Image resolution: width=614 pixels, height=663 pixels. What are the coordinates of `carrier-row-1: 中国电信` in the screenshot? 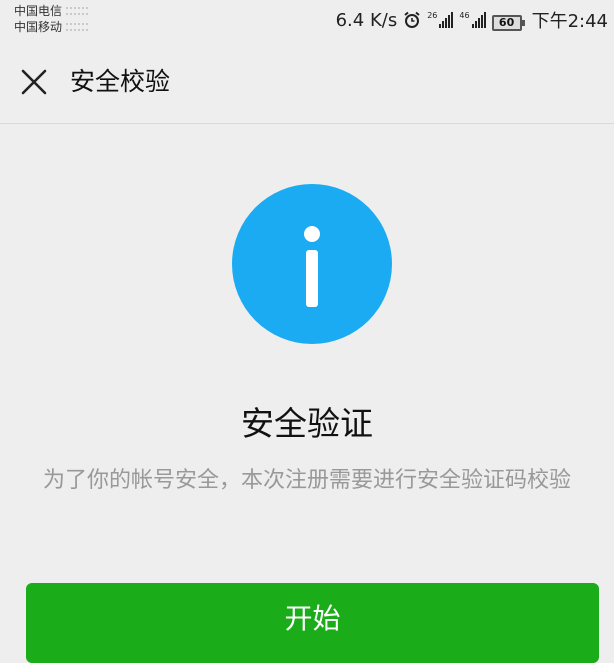 It's located at (51, 11).